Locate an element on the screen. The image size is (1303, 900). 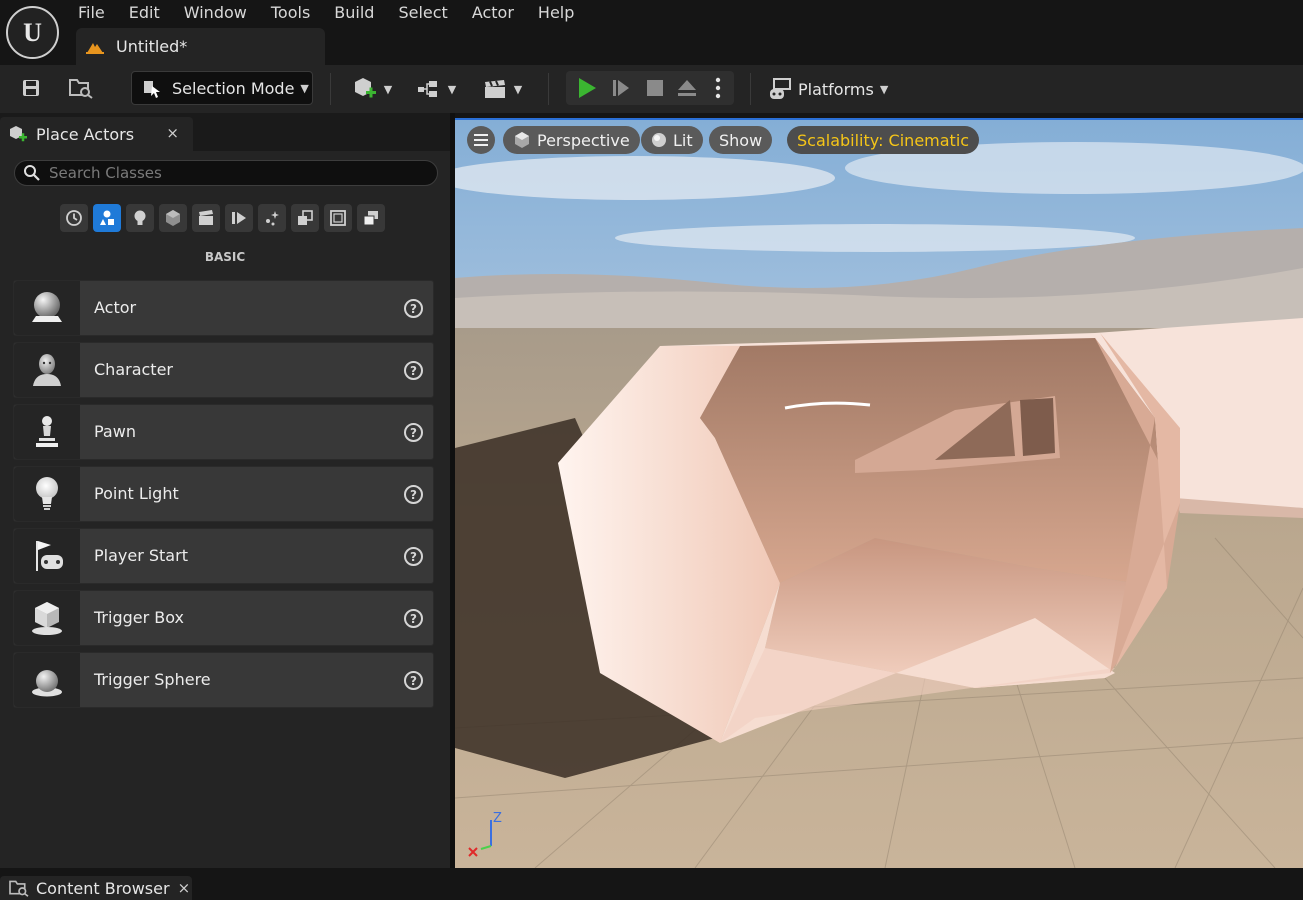
stop-icon is located at coordinates (655, 88).